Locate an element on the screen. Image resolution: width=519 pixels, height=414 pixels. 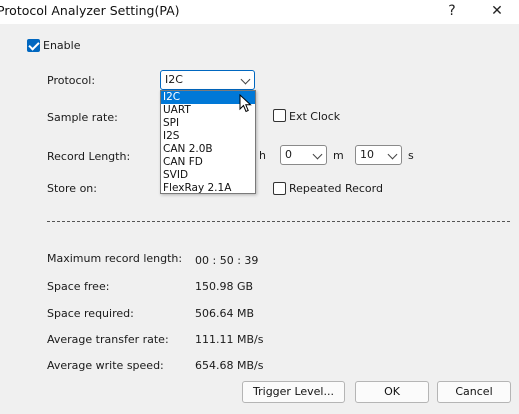
minutes-select: 0 is located at coordinates (303, 155).